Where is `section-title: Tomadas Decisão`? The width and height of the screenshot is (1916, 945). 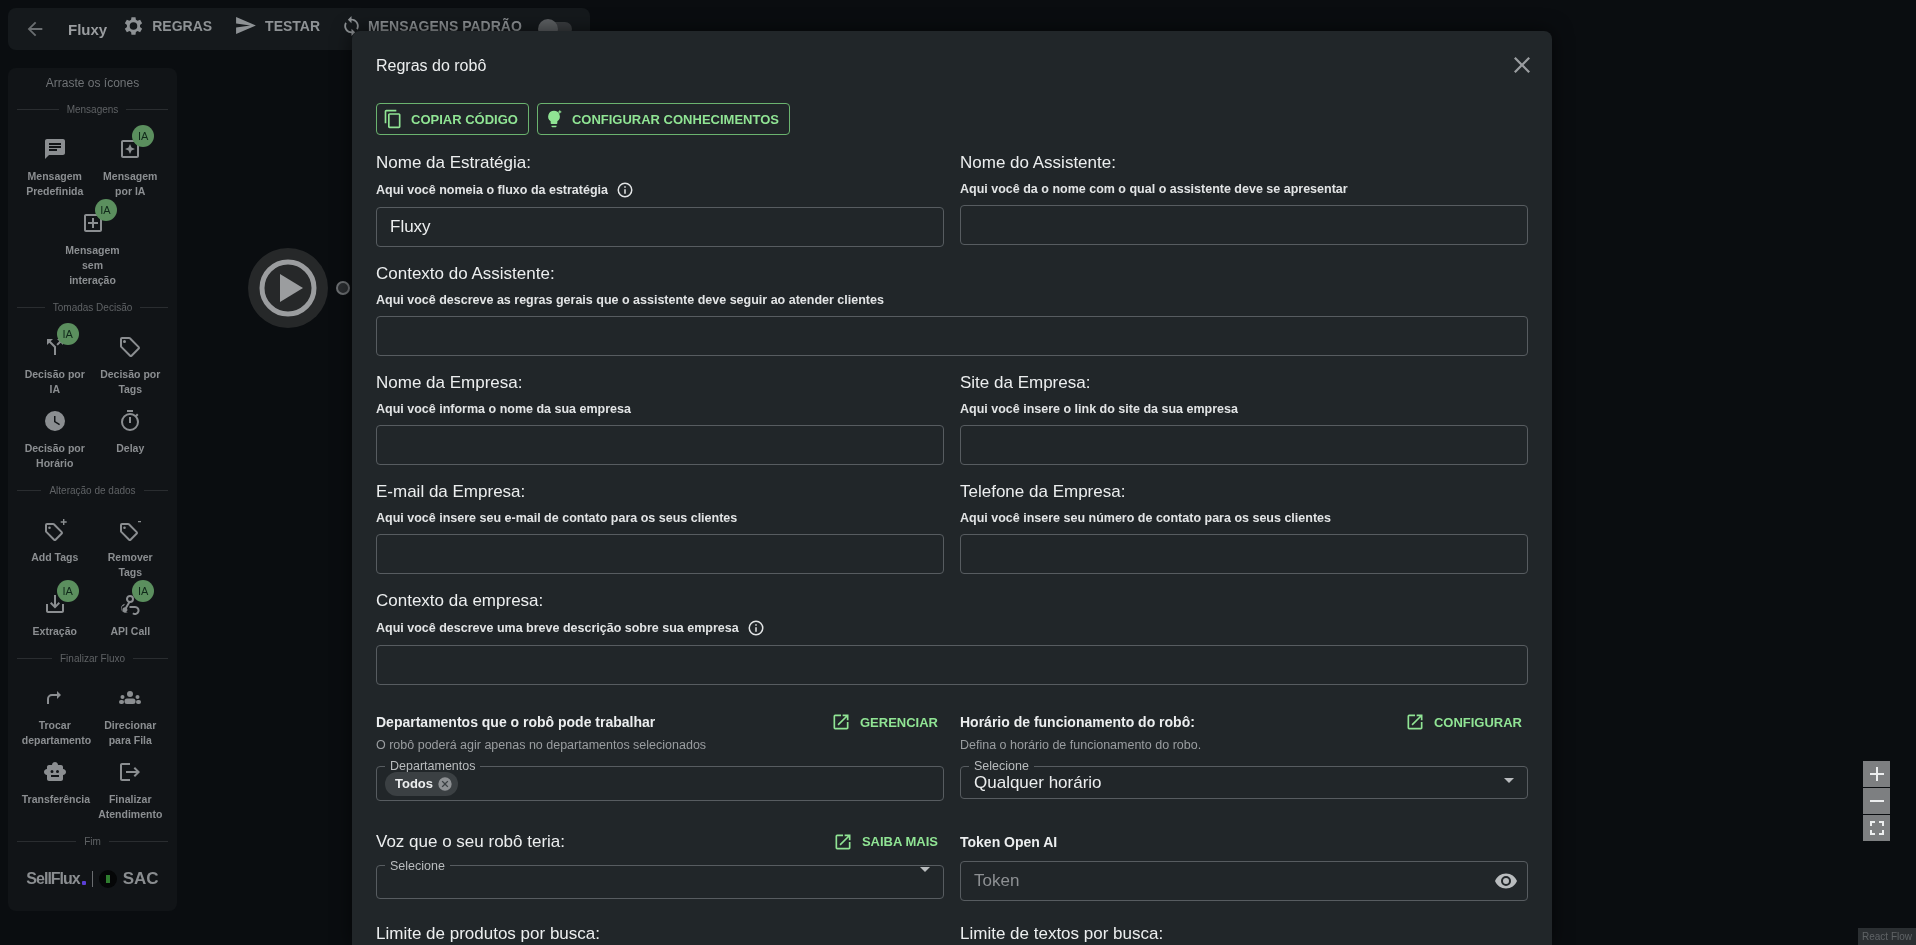 section-title: Tomadas Decisão is located at coordinates (92, 307).